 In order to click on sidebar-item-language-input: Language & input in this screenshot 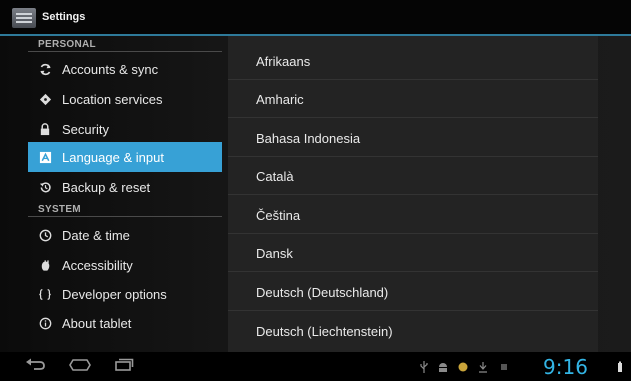, I will do `click(125, 157)`.